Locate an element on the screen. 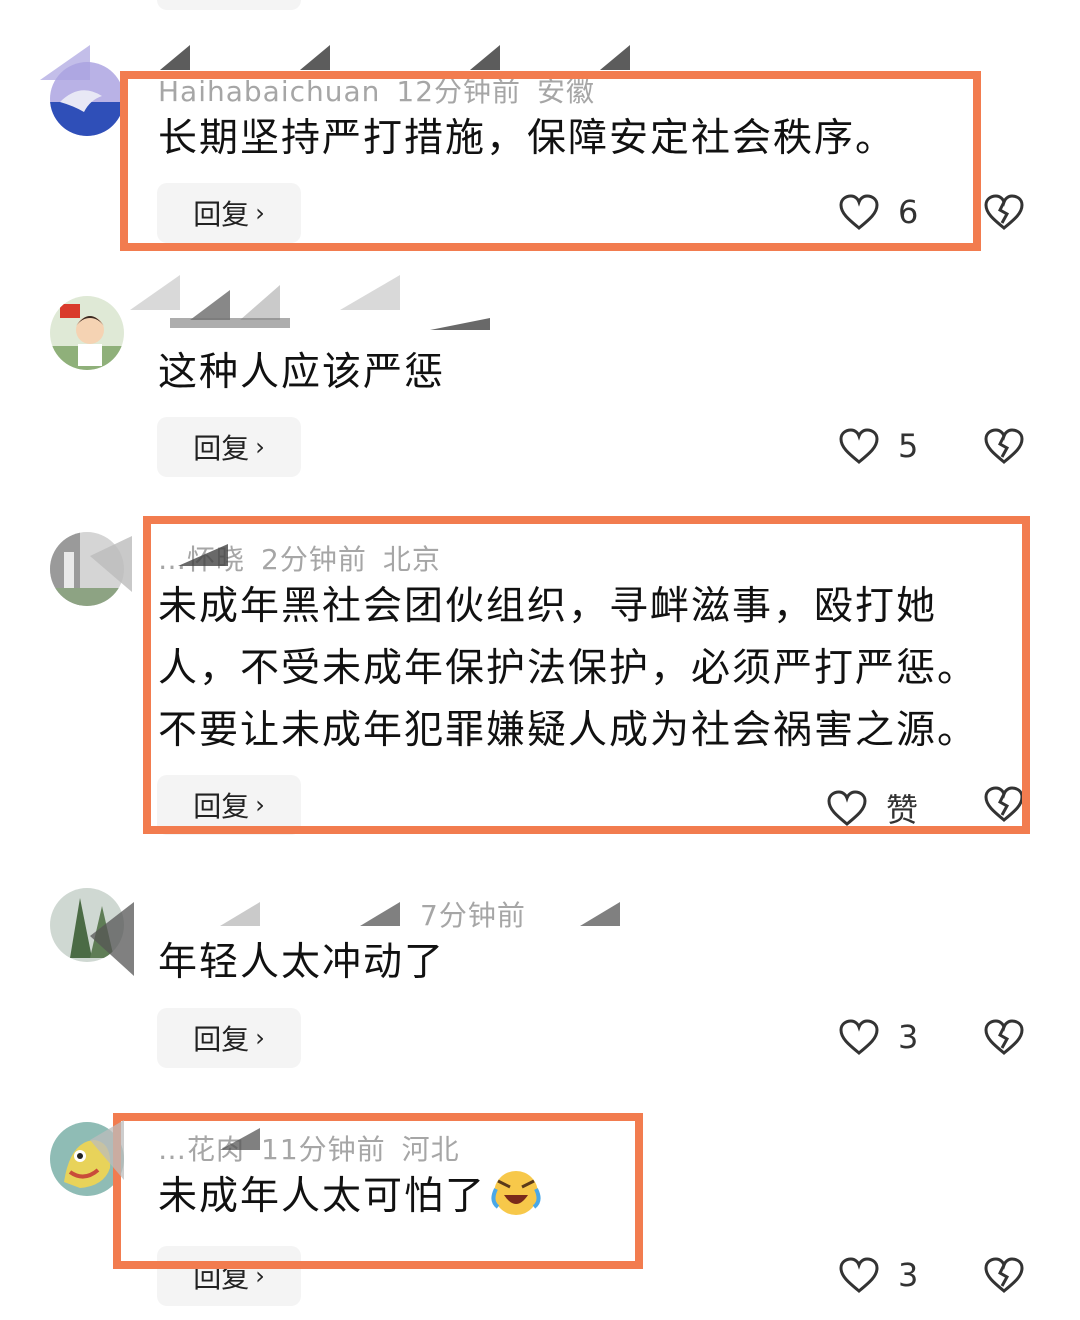  like-count: 赞 is located at coordinates (902, 810).